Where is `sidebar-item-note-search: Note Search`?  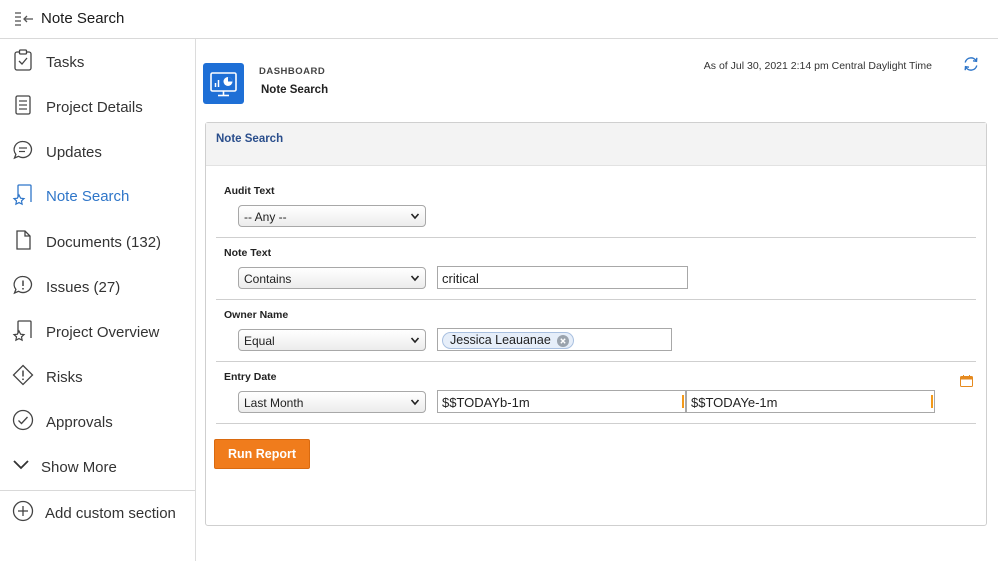 sidebar-item-note-search: Note Search is located at coordinates (97, 195).